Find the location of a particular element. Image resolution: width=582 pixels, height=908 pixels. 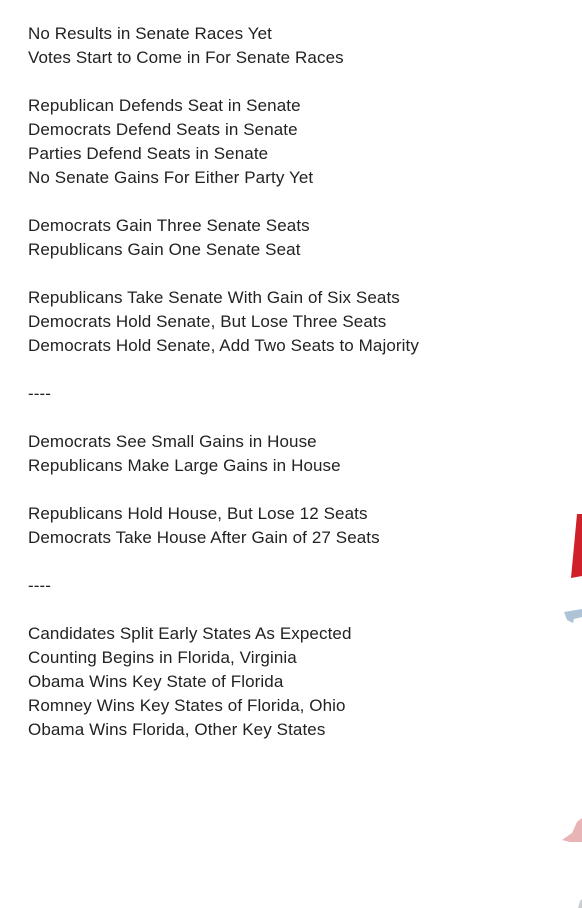

headline: Republicans Make Large Gains in House is located at coordinates (184, 465).